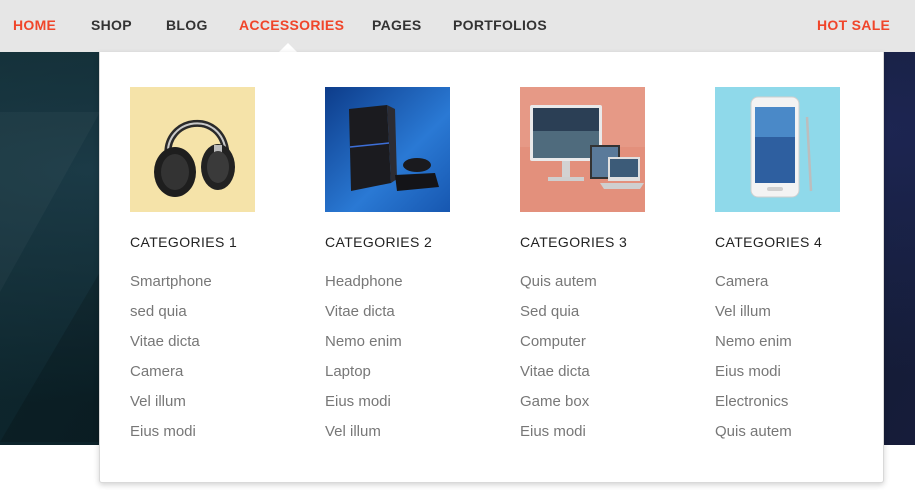 The image size is (915, 490). What do you see at coordinates (205, 317) in the screenshot?
I see `menu-link: sed quia` at bounding box center [205, 317].